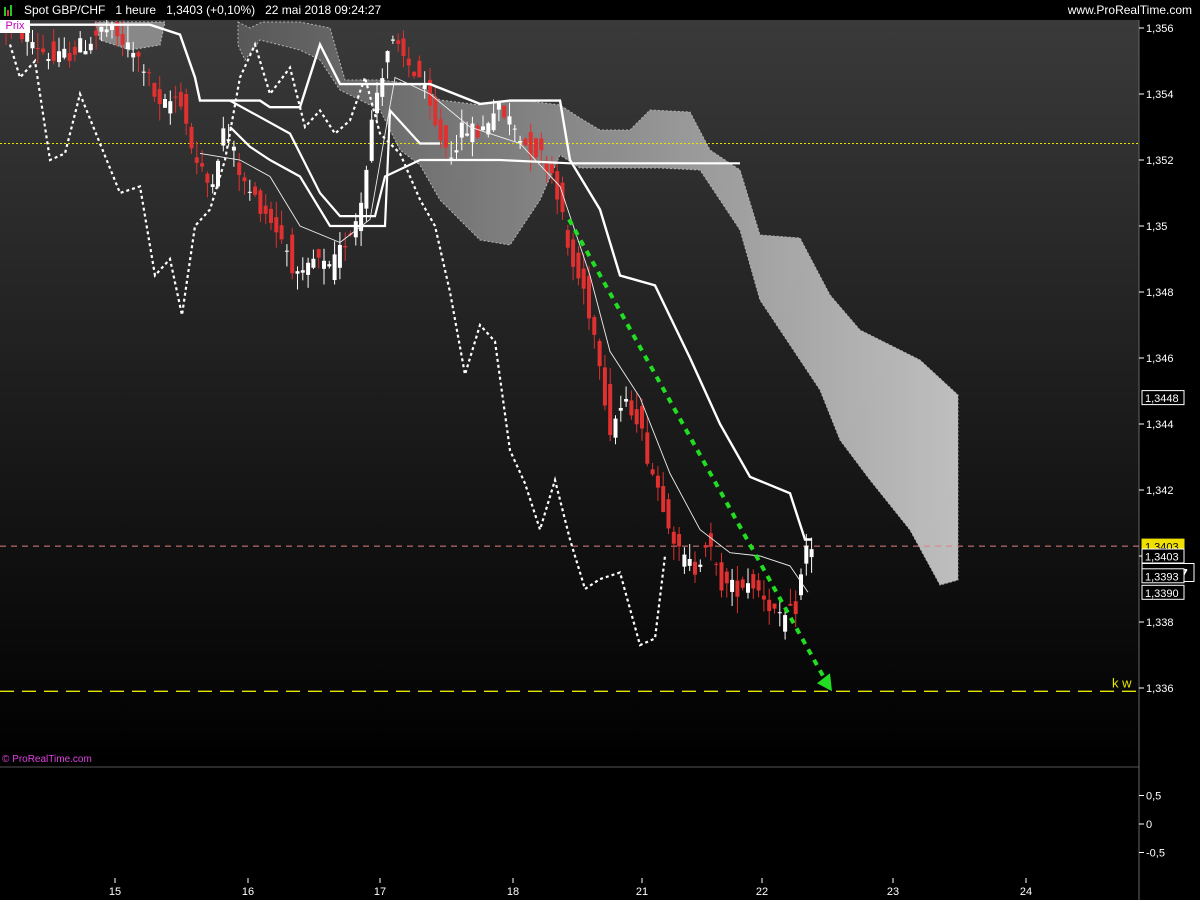 Image resolution: width=1200 pixels, height=900 pixels. I want to click on x-tick-label: 18, so click(513, 892).